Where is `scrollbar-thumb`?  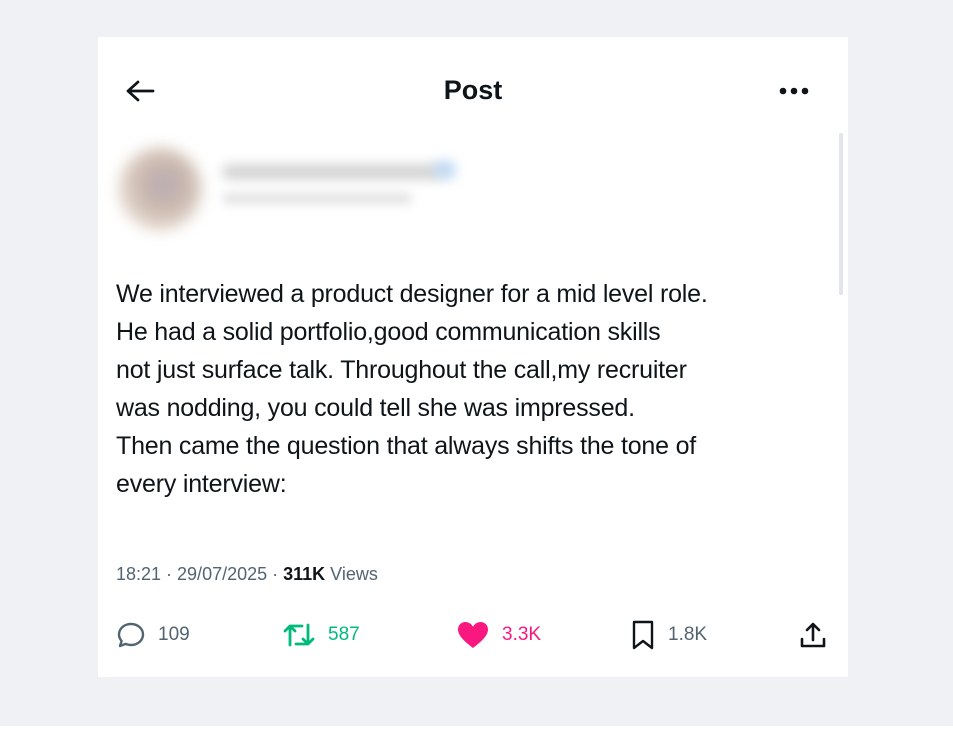 scrollbar-thumb is located at coordinates (841, 214).